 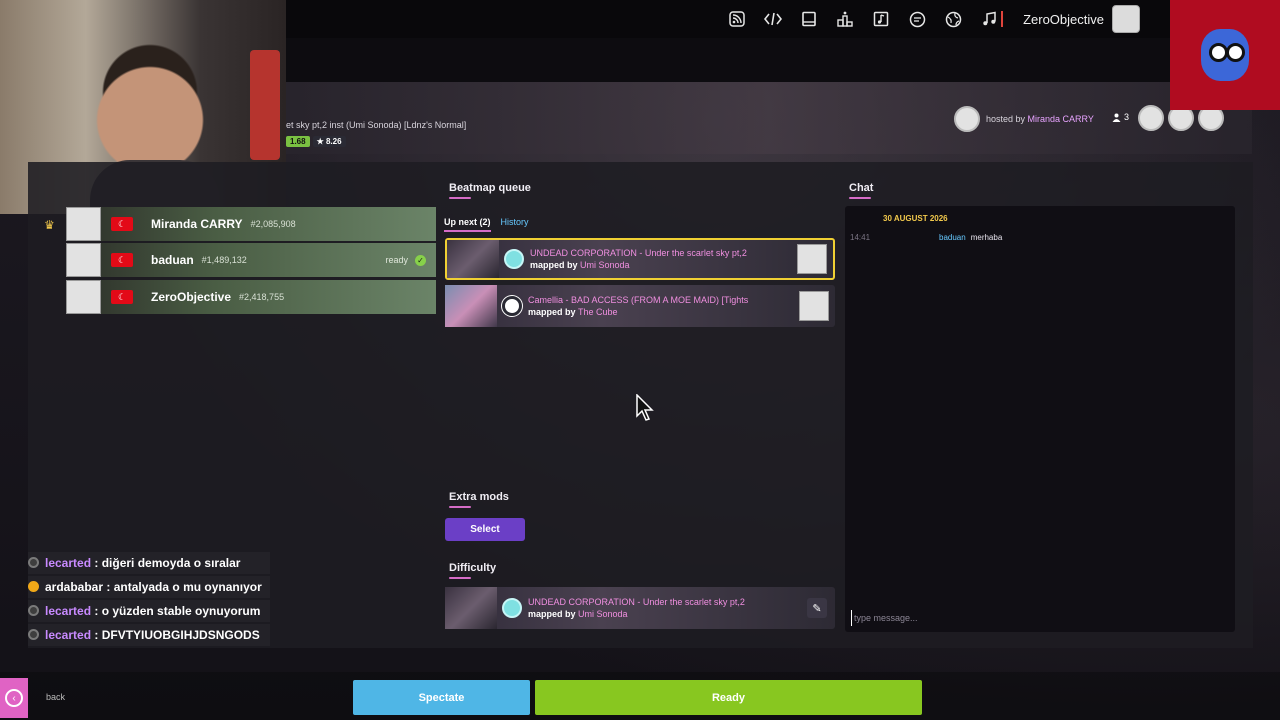 I want to click on player-row: ☾ Miranda CARRY #2,085,908, so click(x=251, y=224).